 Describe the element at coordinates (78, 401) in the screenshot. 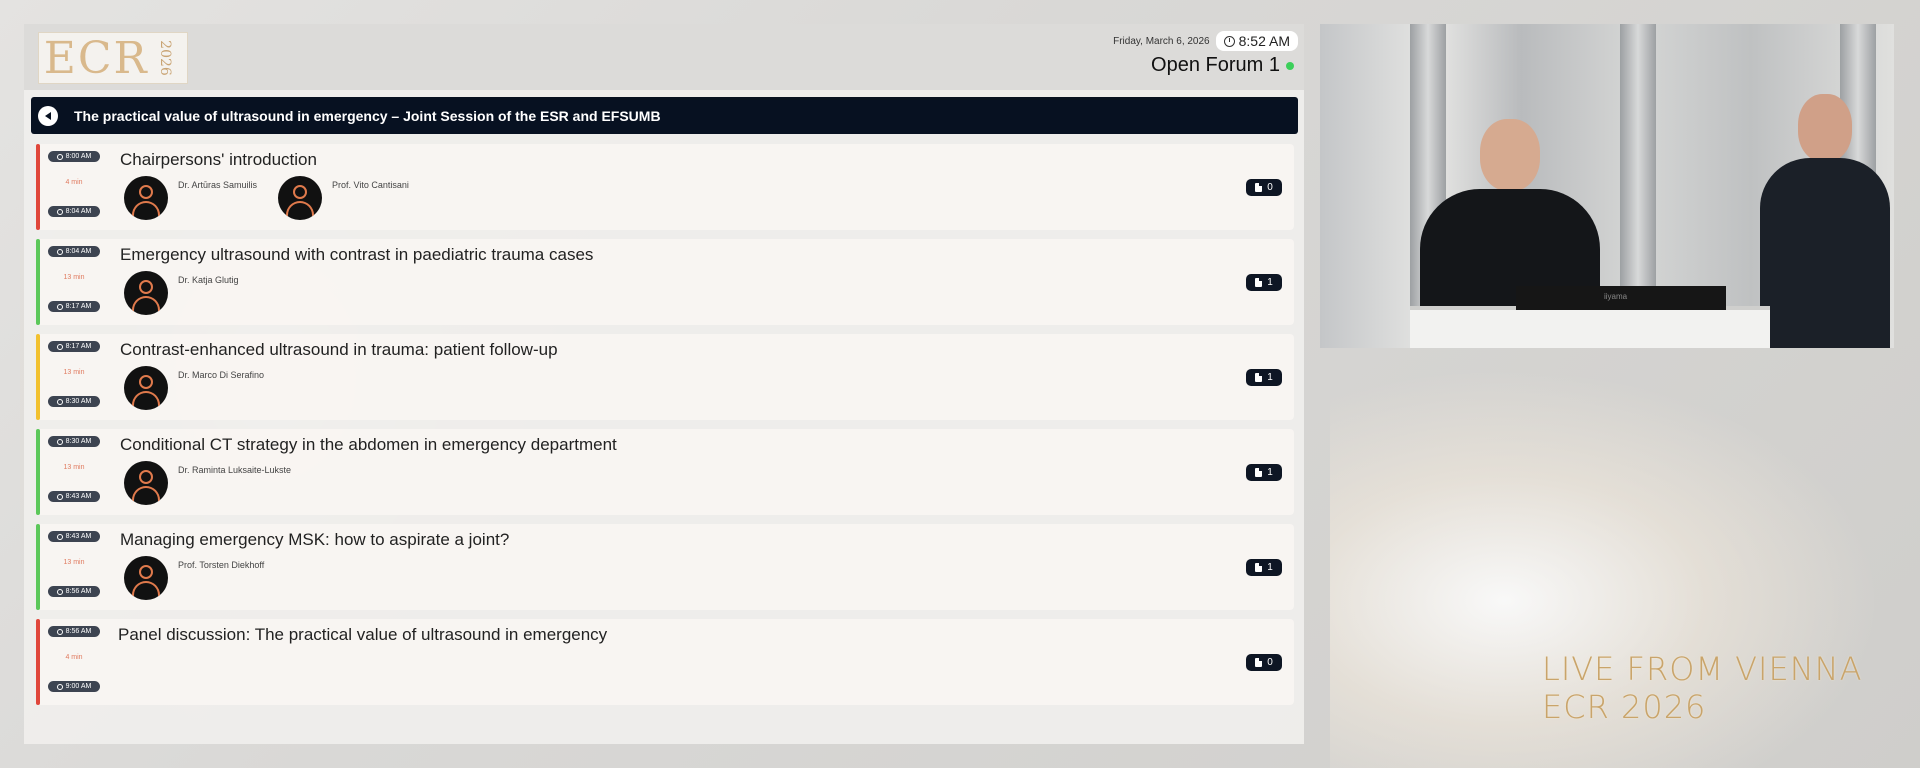

I see `end-time-text: 8:30 AM` at that location.